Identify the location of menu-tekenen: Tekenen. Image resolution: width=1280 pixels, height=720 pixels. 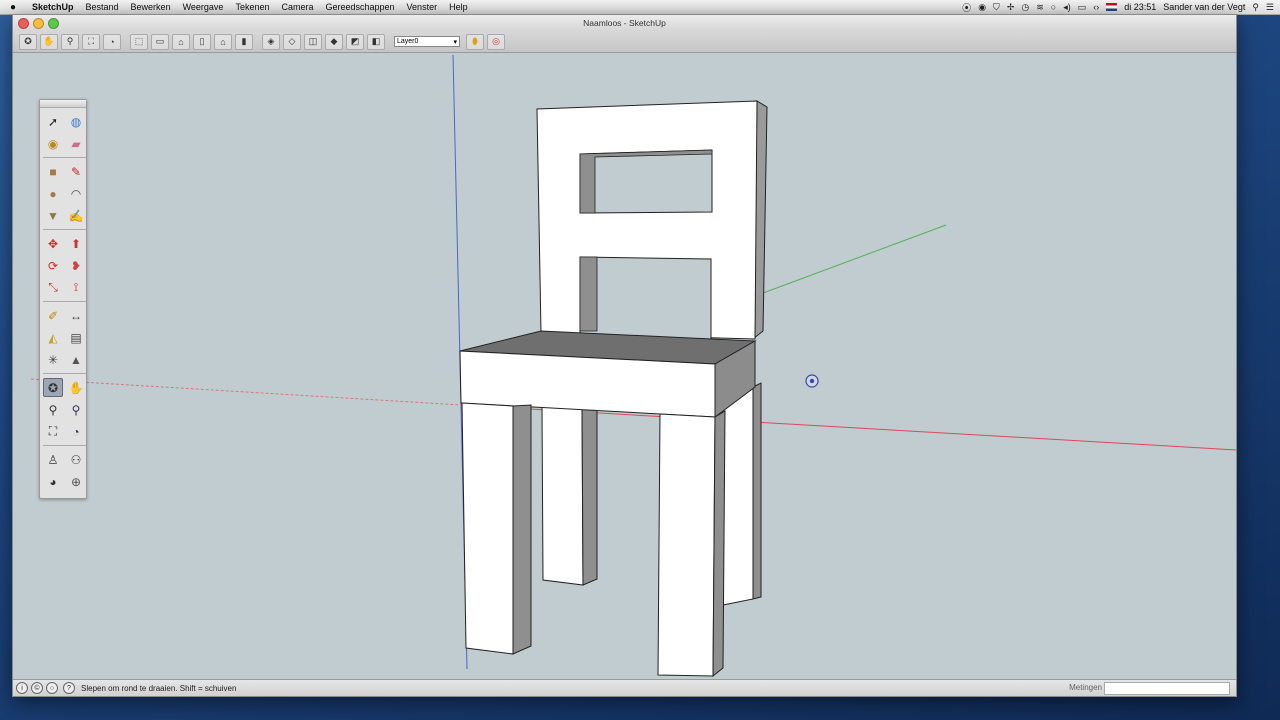
(252, 7).